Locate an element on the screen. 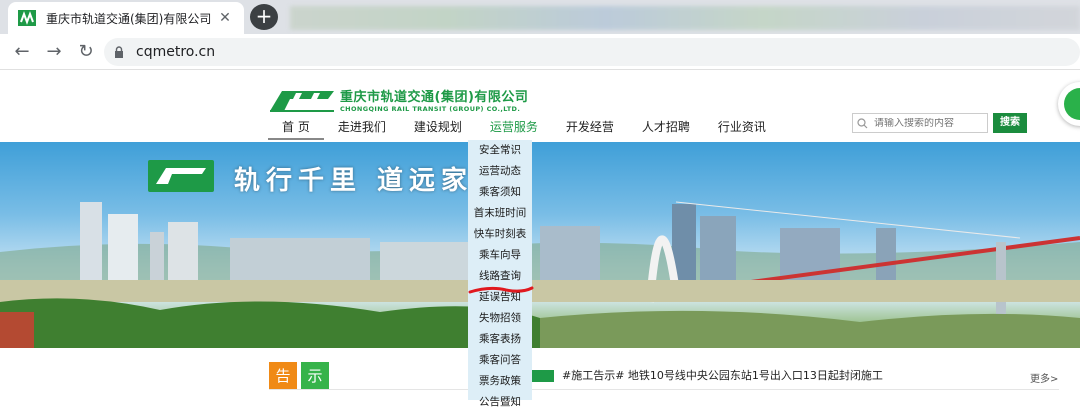 The height and width of the screenshot is (413, 1080). browser-tab: 重庆市轨道交通(集团)有限公司 ✕ is located at coordinates (126, 18).